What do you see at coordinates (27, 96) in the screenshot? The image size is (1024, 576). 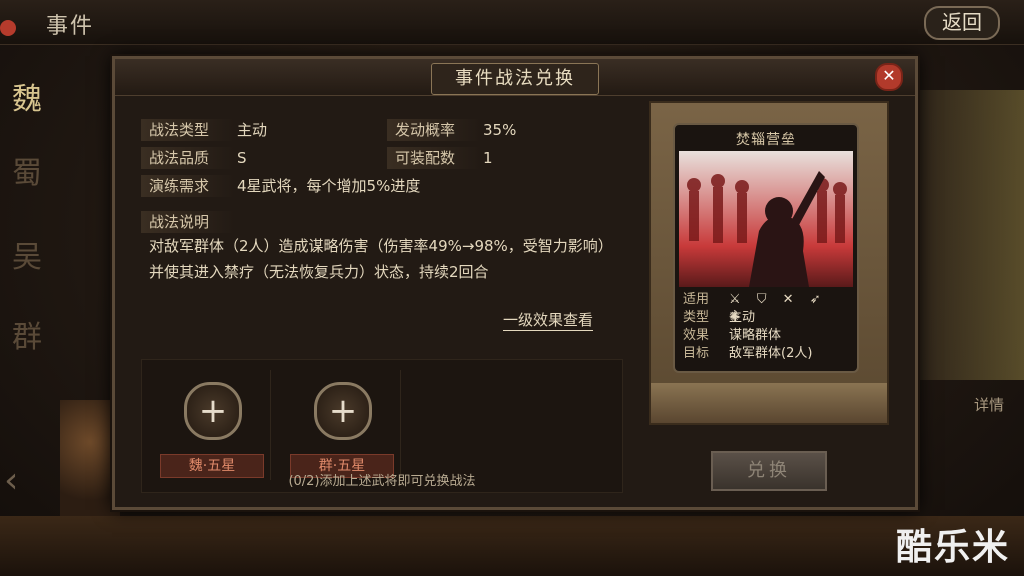 I see `faction-tab-wei: 魏` at bounding box center [27, 96].